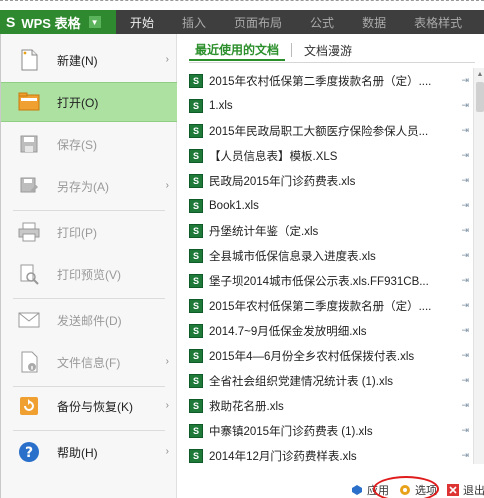 This screenshot has height=498, width=484. What do you see at coordinates (142, 22) in the screenshot?
I see `ribbon-tab-home: 开始` at bounding box center [142, 22].